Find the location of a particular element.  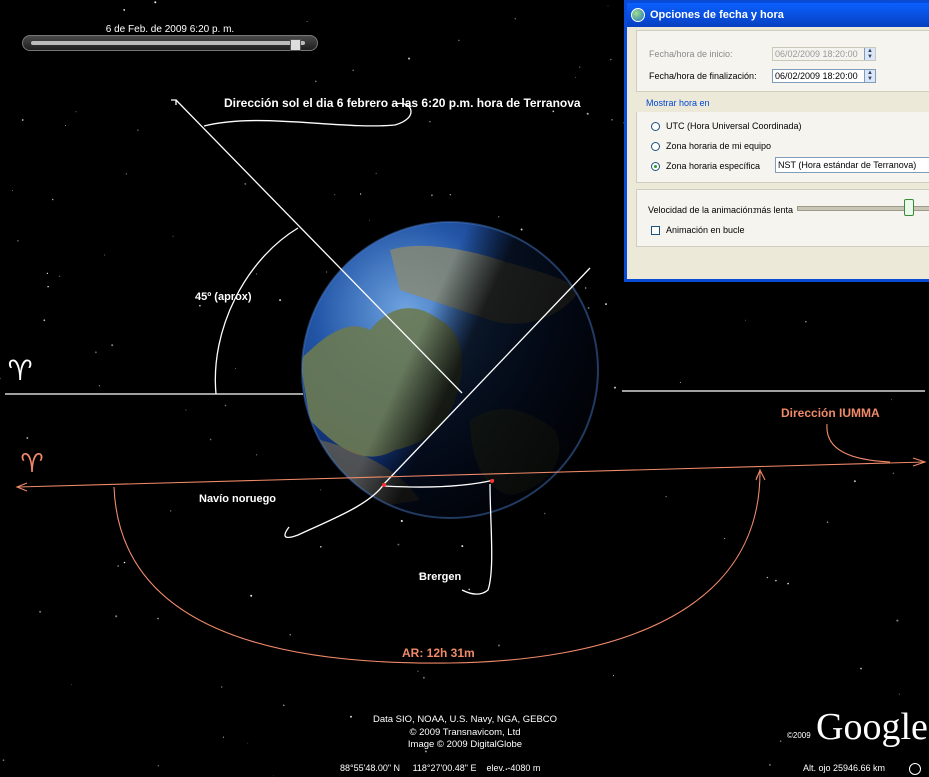

right-ascension-label: AR: 12h 31m is located at coordinates (438, 653).